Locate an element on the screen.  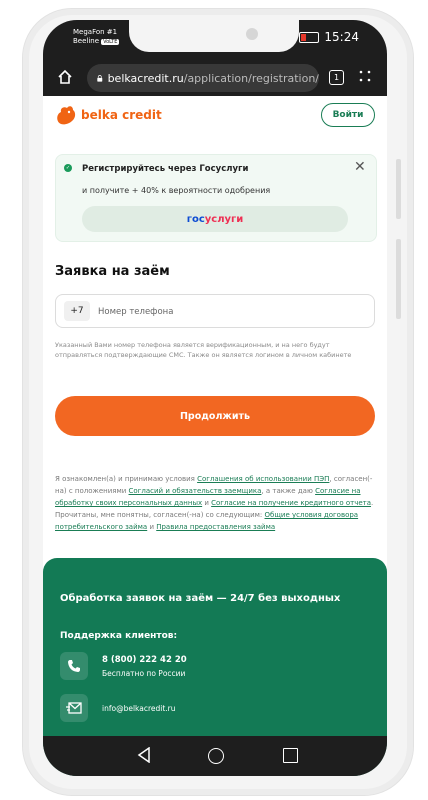
support-email: info@belkacredit.ru is located at coordinates (139, 708).